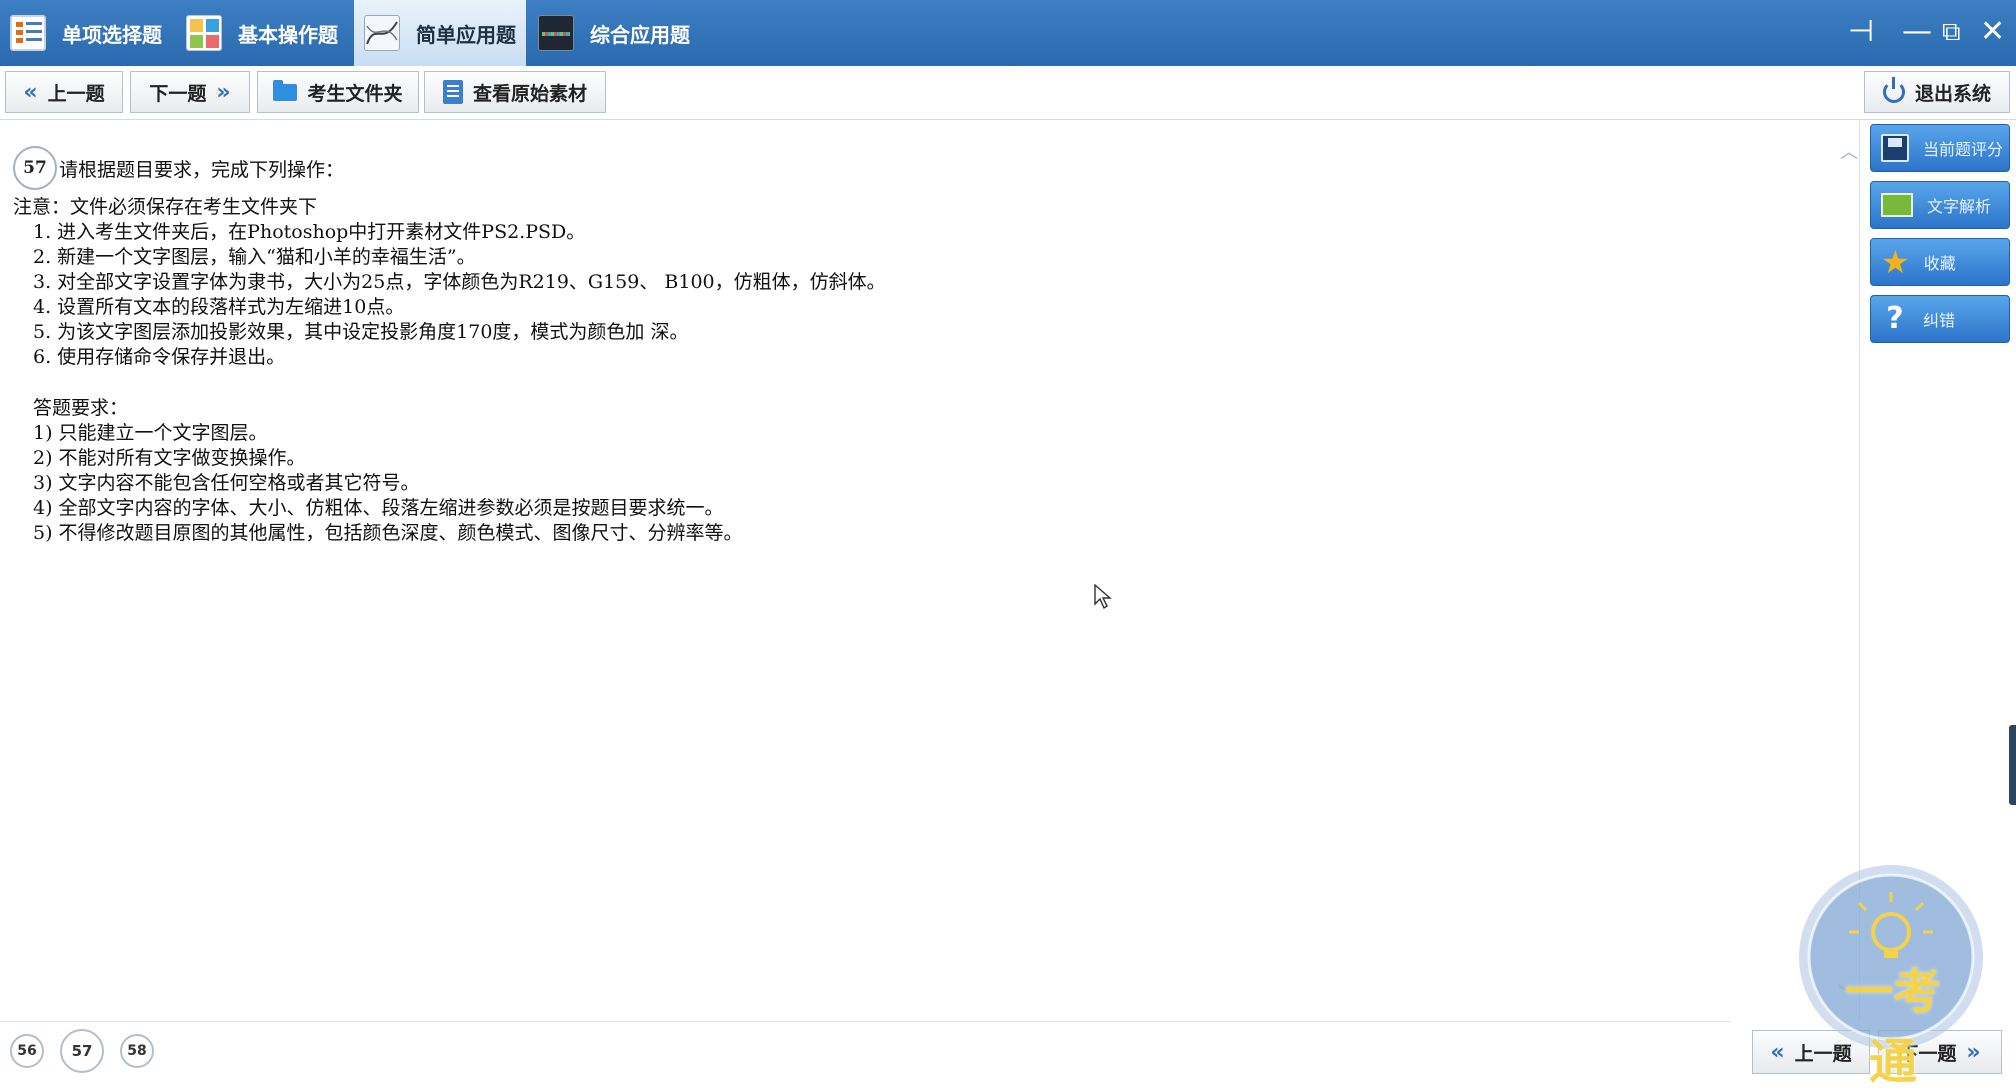 This screenshot has height=1092, width=2016. Describe the element at coordinates (466, 34) in the screenshot. I see `tab-label: 简单应用题` at that location.